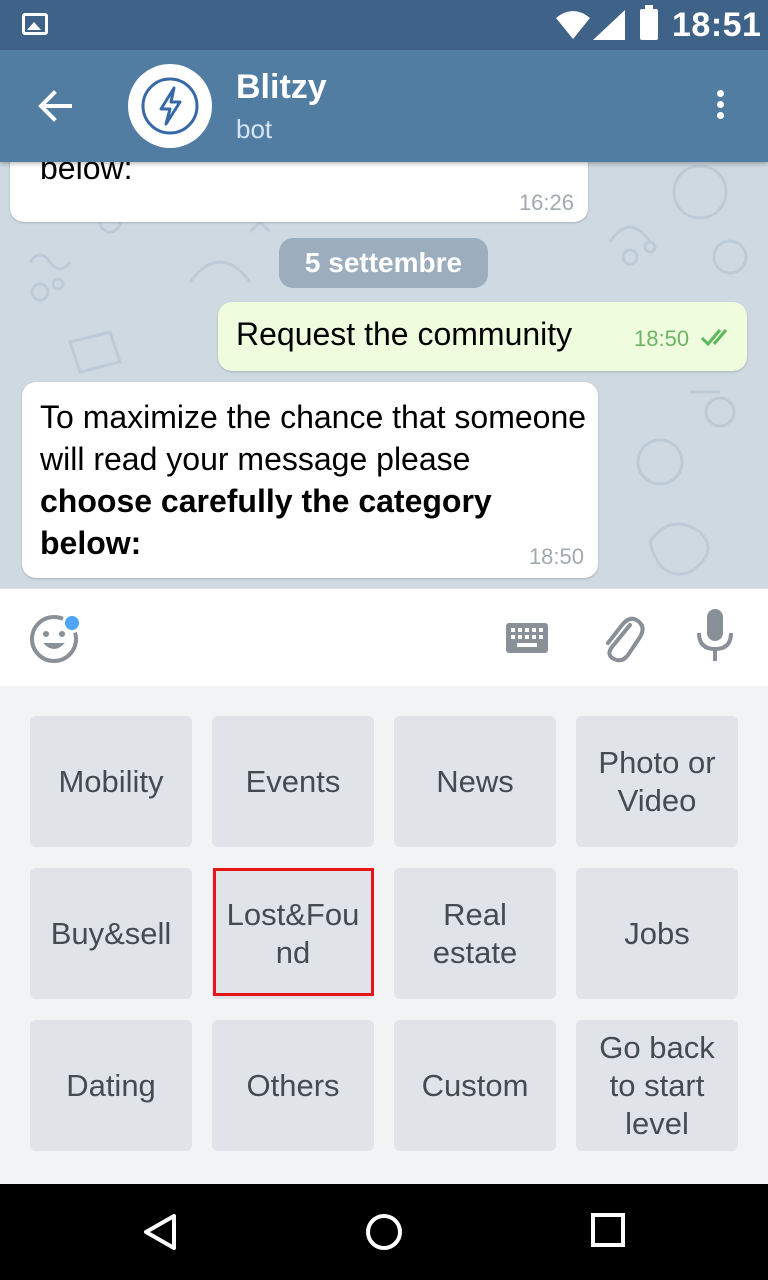 This screenshot has height=1280, width=768. What do you see at coordinates (717, 25) in the screenshot?
I see `status-time: 18:51` at bounding box center [717, 25].